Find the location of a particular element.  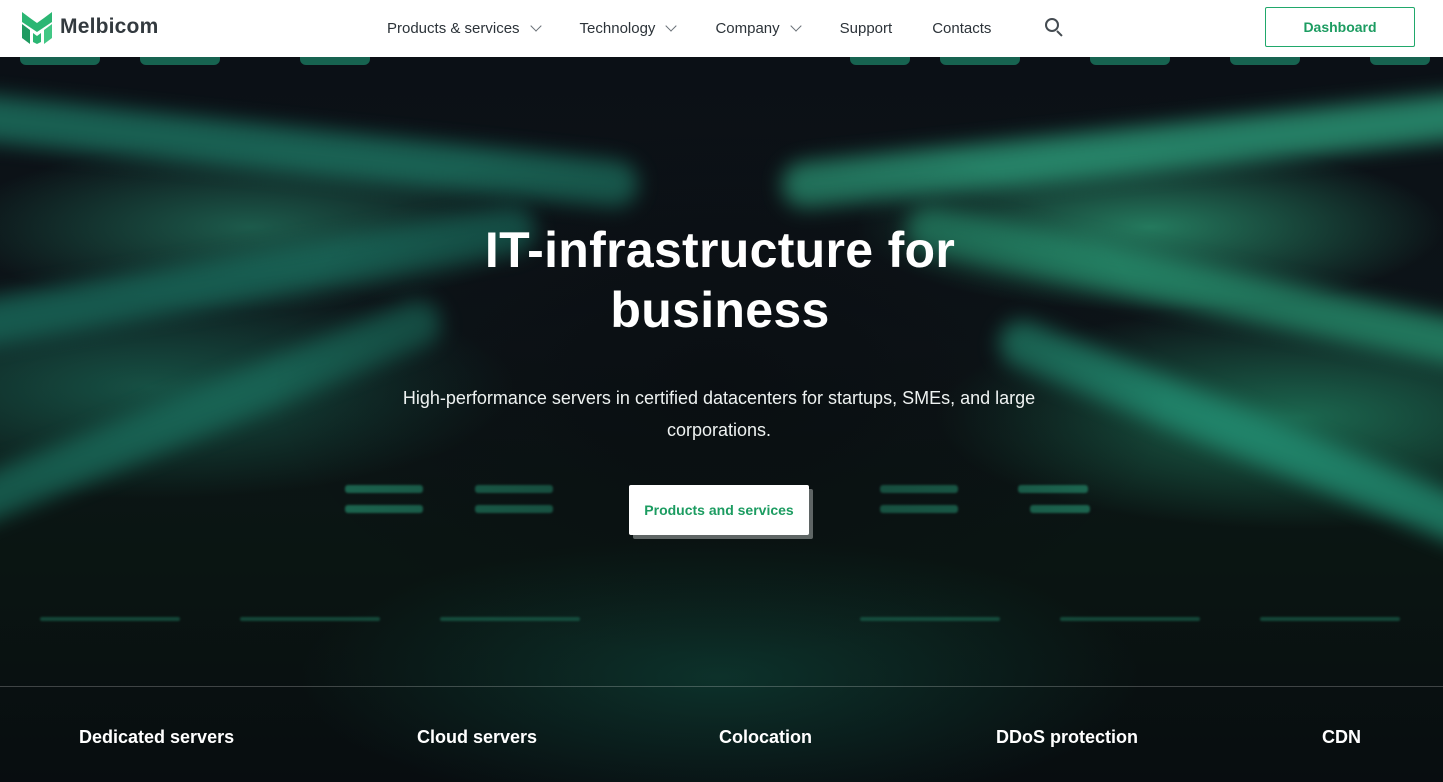

nav-item-label: Support is located at coordinates (866, 28).